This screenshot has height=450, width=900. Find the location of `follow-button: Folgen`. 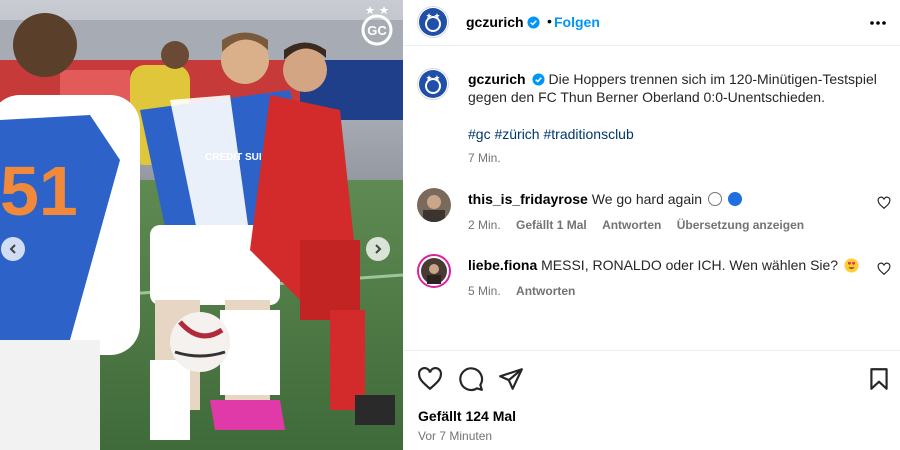

follow-button: Folgen is located at coordinates (577, 22).